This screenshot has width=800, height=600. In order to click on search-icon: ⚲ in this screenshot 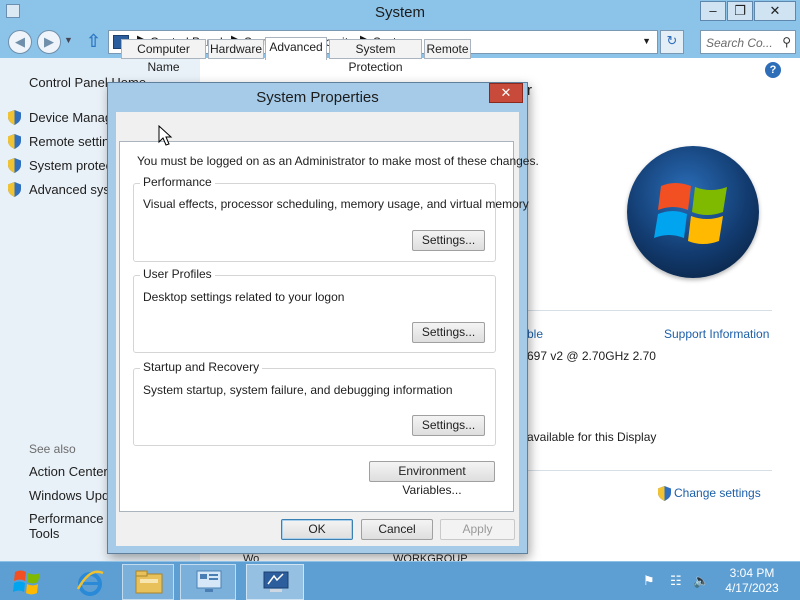, I will do `click(786, 42)`.